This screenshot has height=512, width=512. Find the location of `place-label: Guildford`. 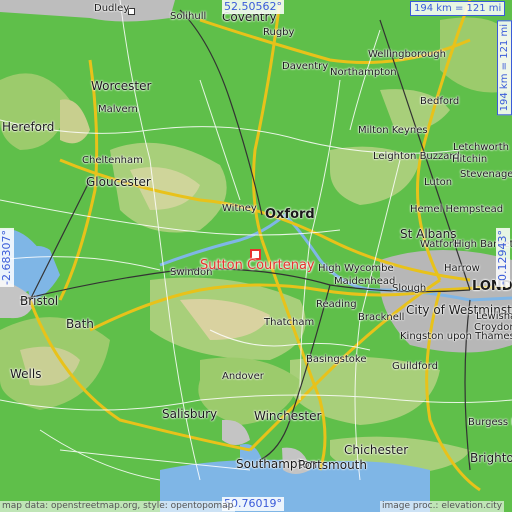

place-label: Guildford is located at coordinates (415, 366).